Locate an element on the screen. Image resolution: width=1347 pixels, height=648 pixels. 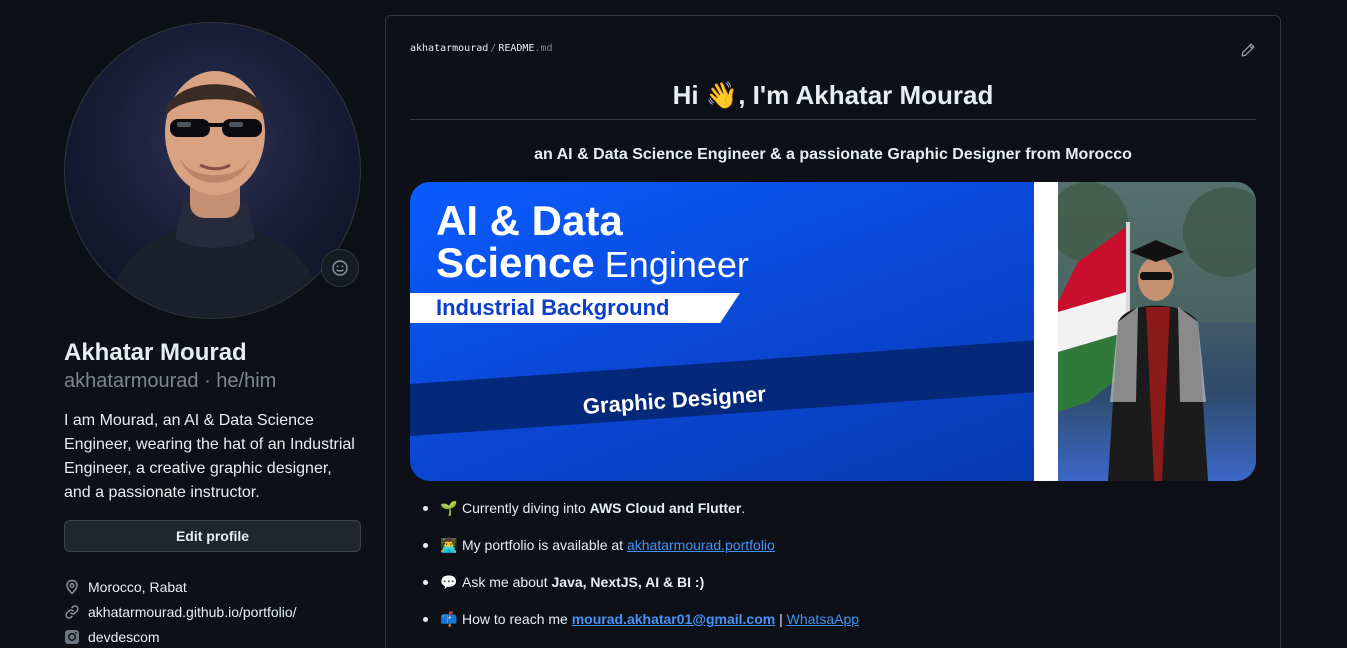
list-item: 💬 Ask me about Java, NextJS, AI & BI :) is located at coordinates (824, 592).